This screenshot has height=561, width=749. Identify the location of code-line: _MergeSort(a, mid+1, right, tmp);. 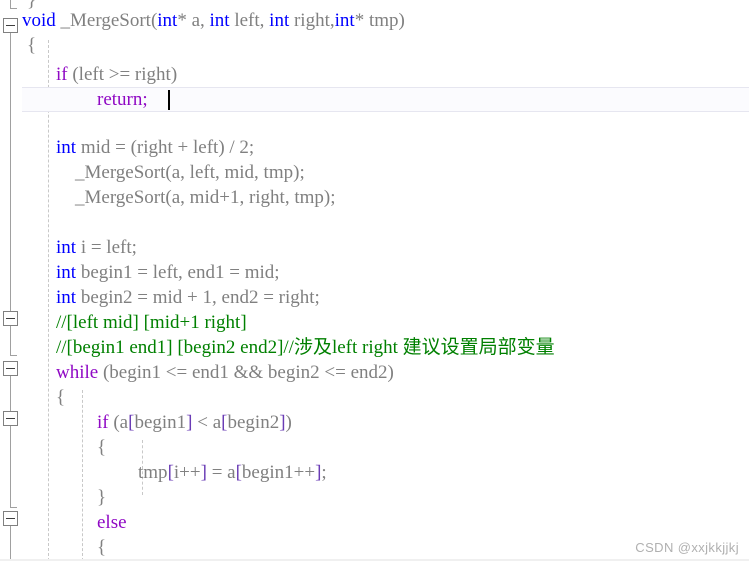
(196, 197).